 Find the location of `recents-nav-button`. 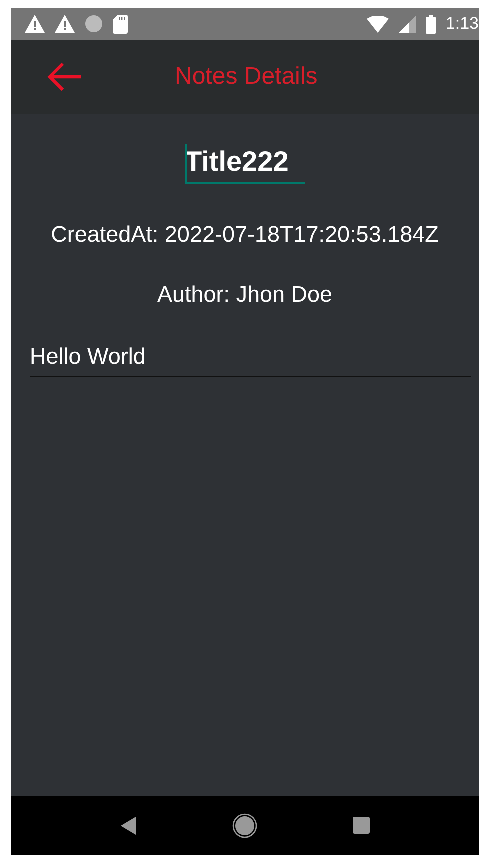

recents-nav-button is located at coordinates (361, 825).